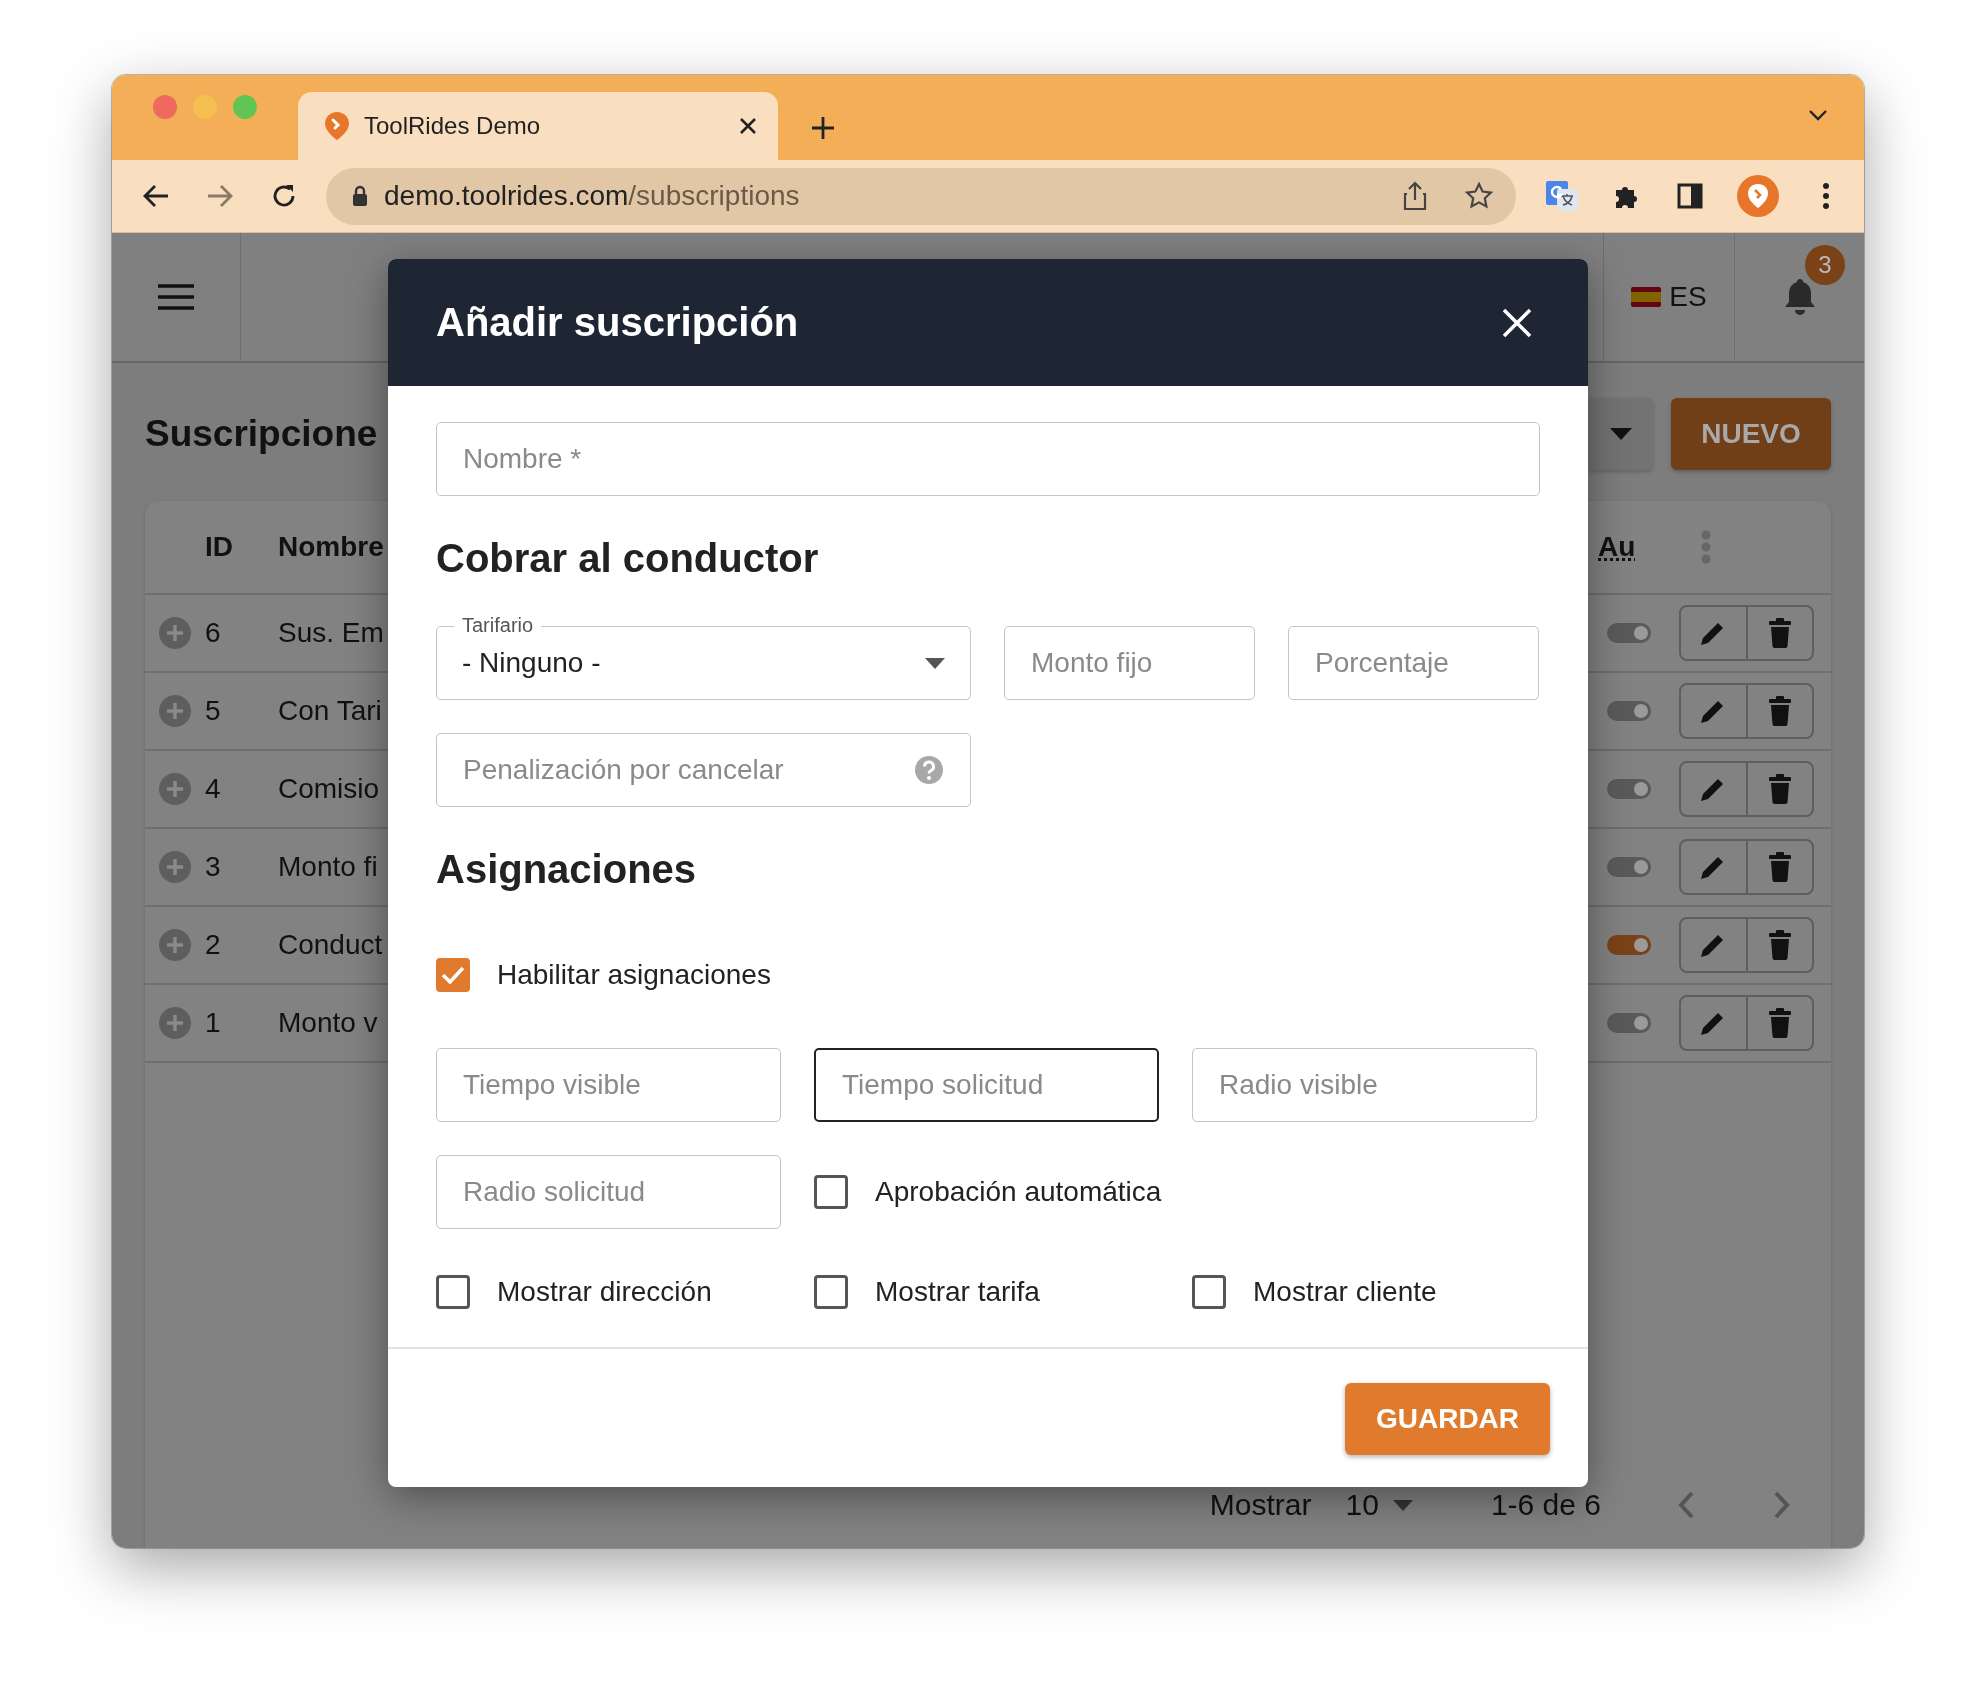 This screenshot has height=1696, width=1976. What do you see at coordinates (986, 1085) in the screenshot?
I see `input-field: Tiempo solicitud` at bounding box center [986, 1085].